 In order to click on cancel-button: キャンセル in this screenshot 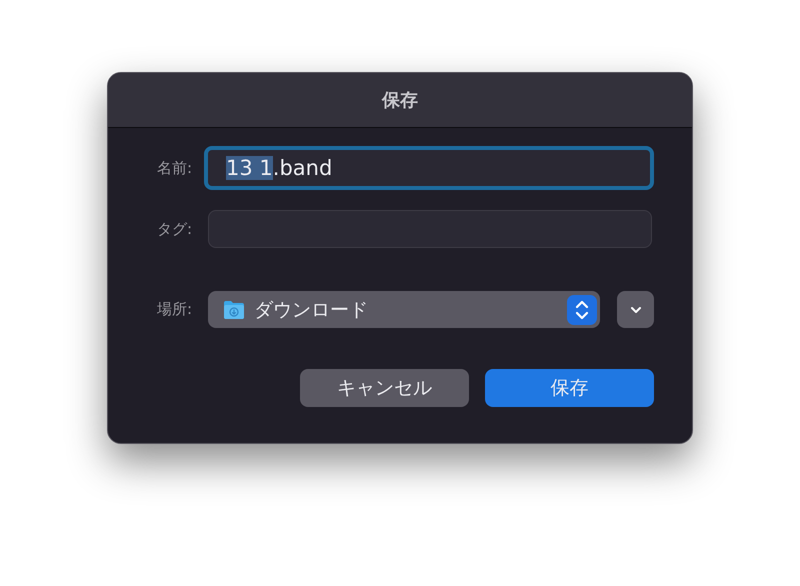, I will do `click(384, 388)`.